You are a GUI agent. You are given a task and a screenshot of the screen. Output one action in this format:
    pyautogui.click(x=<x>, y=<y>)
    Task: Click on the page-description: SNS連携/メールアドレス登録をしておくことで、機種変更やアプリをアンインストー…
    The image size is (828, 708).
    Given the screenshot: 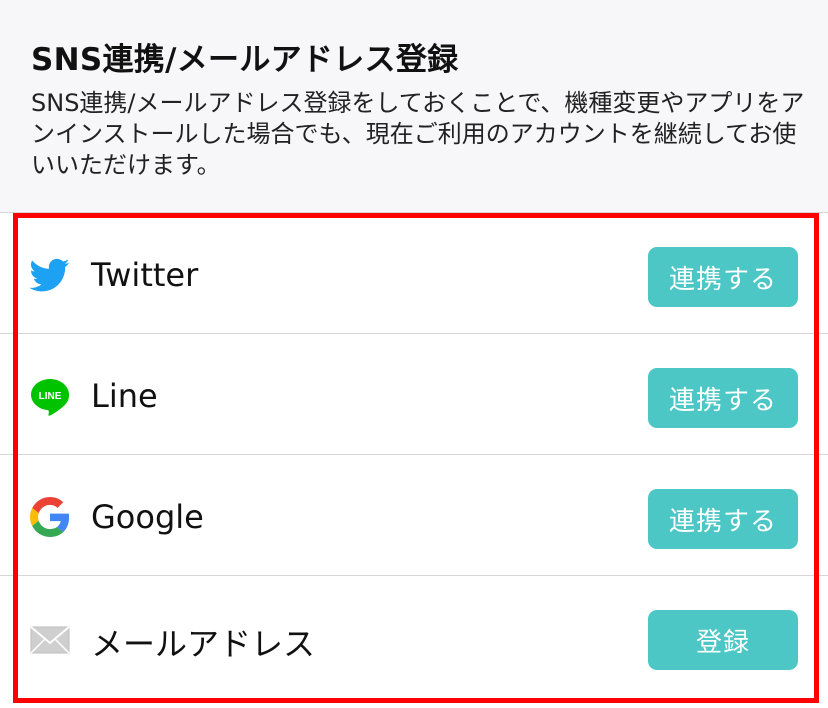 What is the action you would take?
    pyautogui.click(x=418, y=134)
    